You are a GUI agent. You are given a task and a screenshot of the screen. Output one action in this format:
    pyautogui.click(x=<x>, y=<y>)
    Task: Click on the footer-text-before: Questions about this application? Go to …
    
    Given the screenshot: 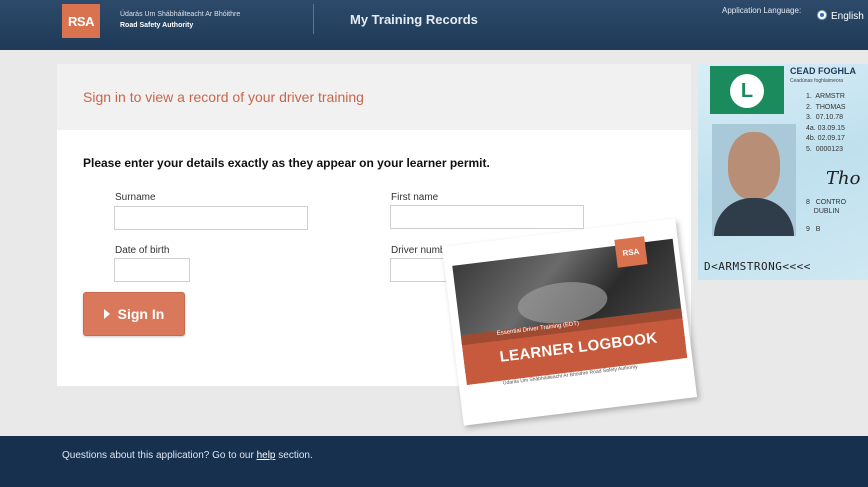 What is the action you would take?
    pyautogui.click(x=159, y=455)
    